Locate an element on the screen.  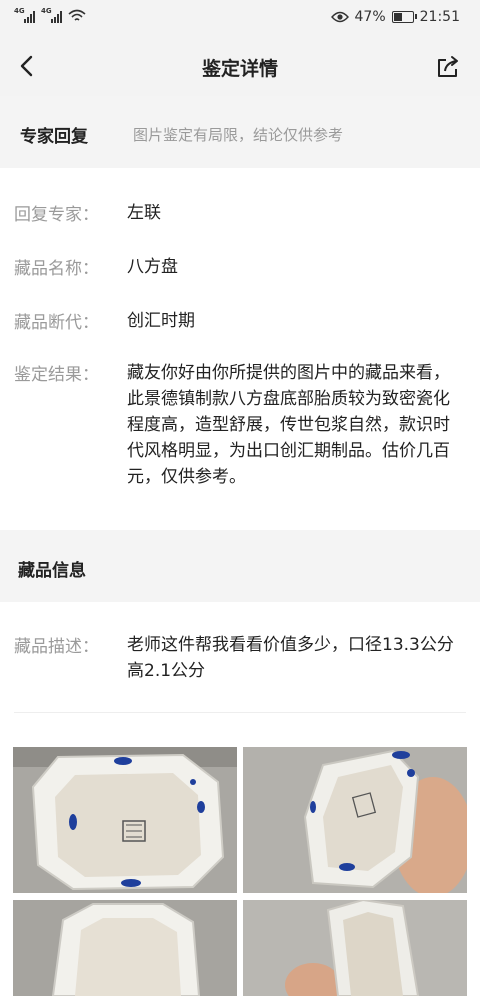
nav-bar: 鉴定详情 is located at coordinates (240, 66).